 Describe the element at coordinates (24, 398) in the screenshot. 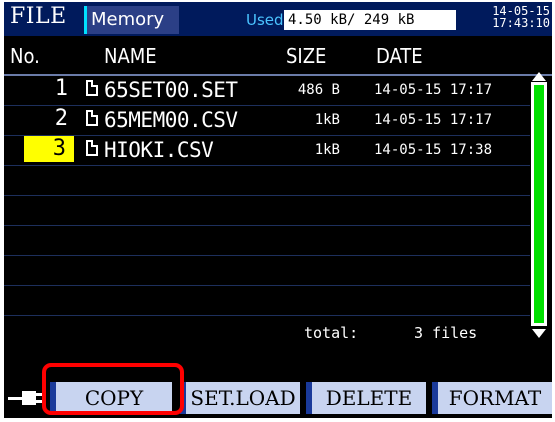

I see `power-plug-icon` at that location.